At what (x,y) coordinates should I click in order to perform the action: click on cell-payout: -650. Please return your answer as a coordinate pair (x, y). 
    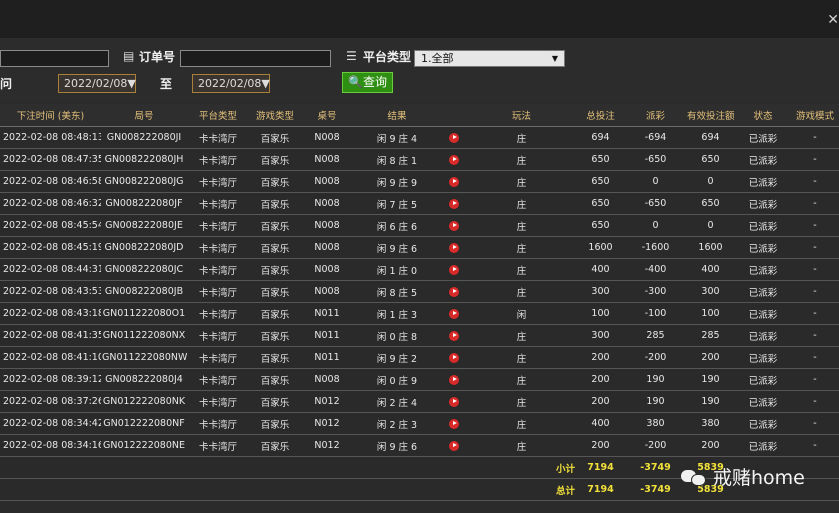
    Looking at the image, I should click on (655, 159).